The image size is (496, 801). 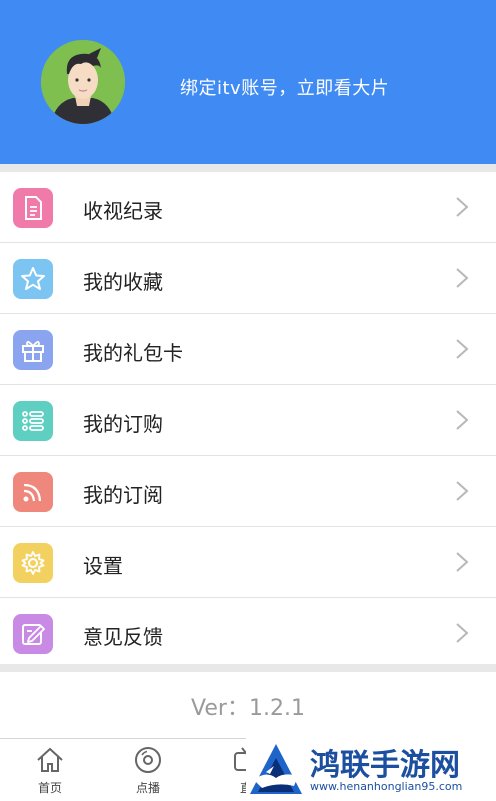 I want to click on menu-item-subscriptions: 我的订阅, so click(x=248, y=491).